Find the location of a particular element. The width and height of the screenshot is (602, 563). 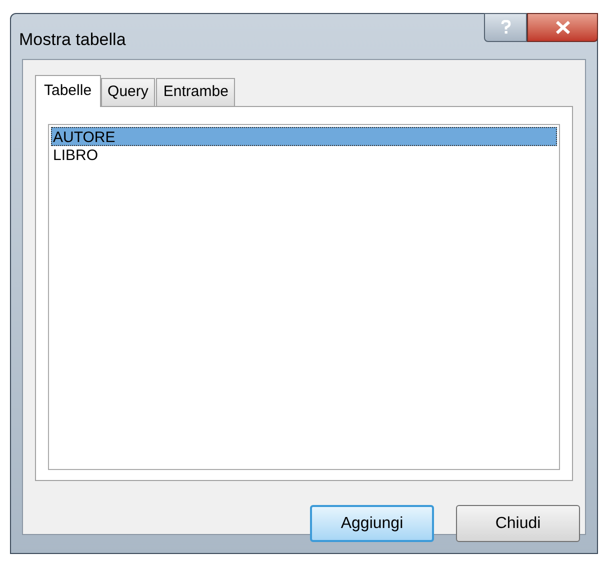

help-icon is located at coordinates (505, 27).